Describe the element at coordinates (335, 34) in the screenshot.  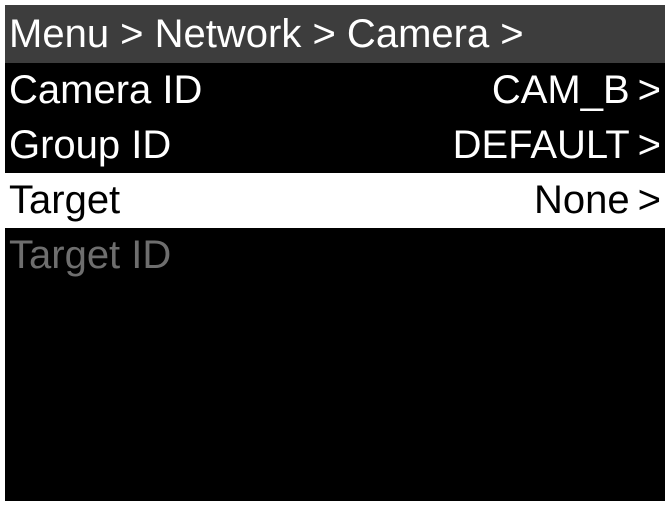
I see `breadcrumb: Menu > Network > Camera >` at that location.